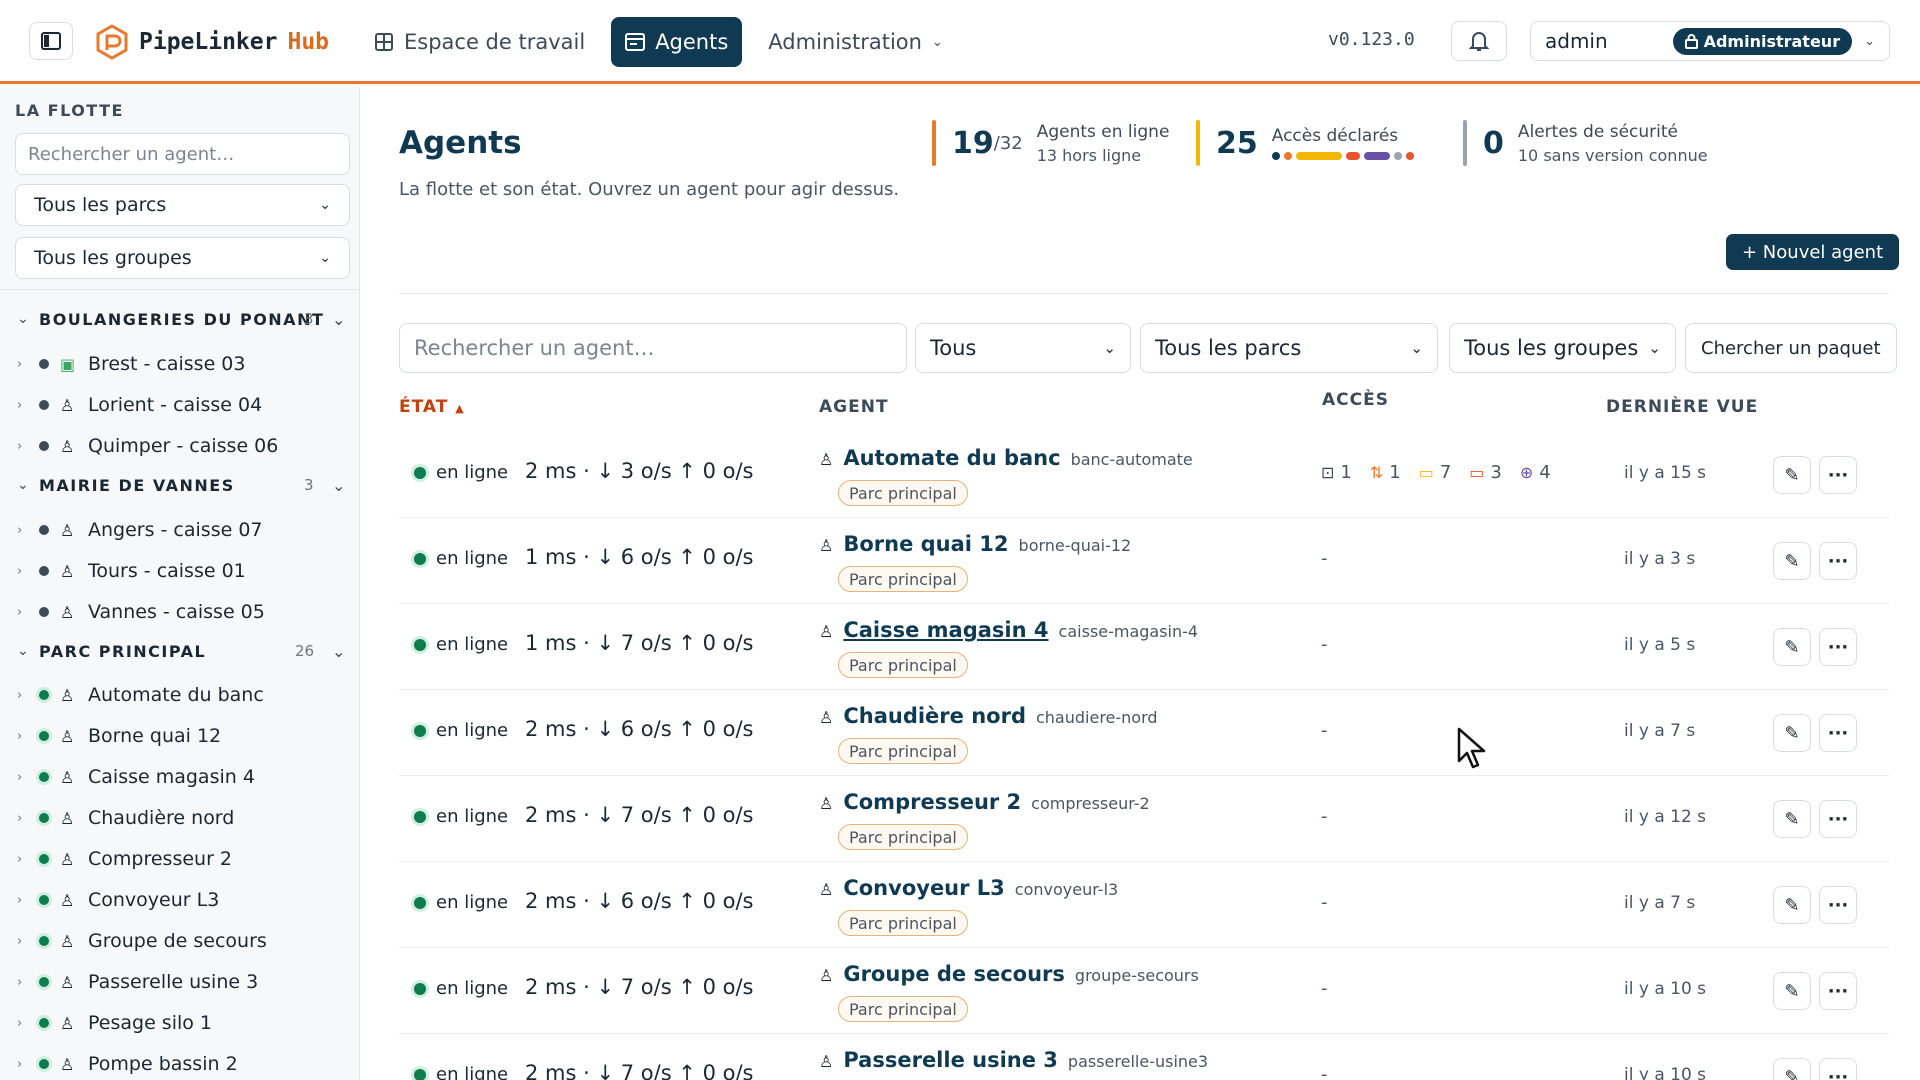 The width and height of the screenshot is (1920, 1080). What do you see at coordinates (479, 42) in the screenshot?
I see `nav-workspace: Espace de travail` at bounding box center [479, 42].